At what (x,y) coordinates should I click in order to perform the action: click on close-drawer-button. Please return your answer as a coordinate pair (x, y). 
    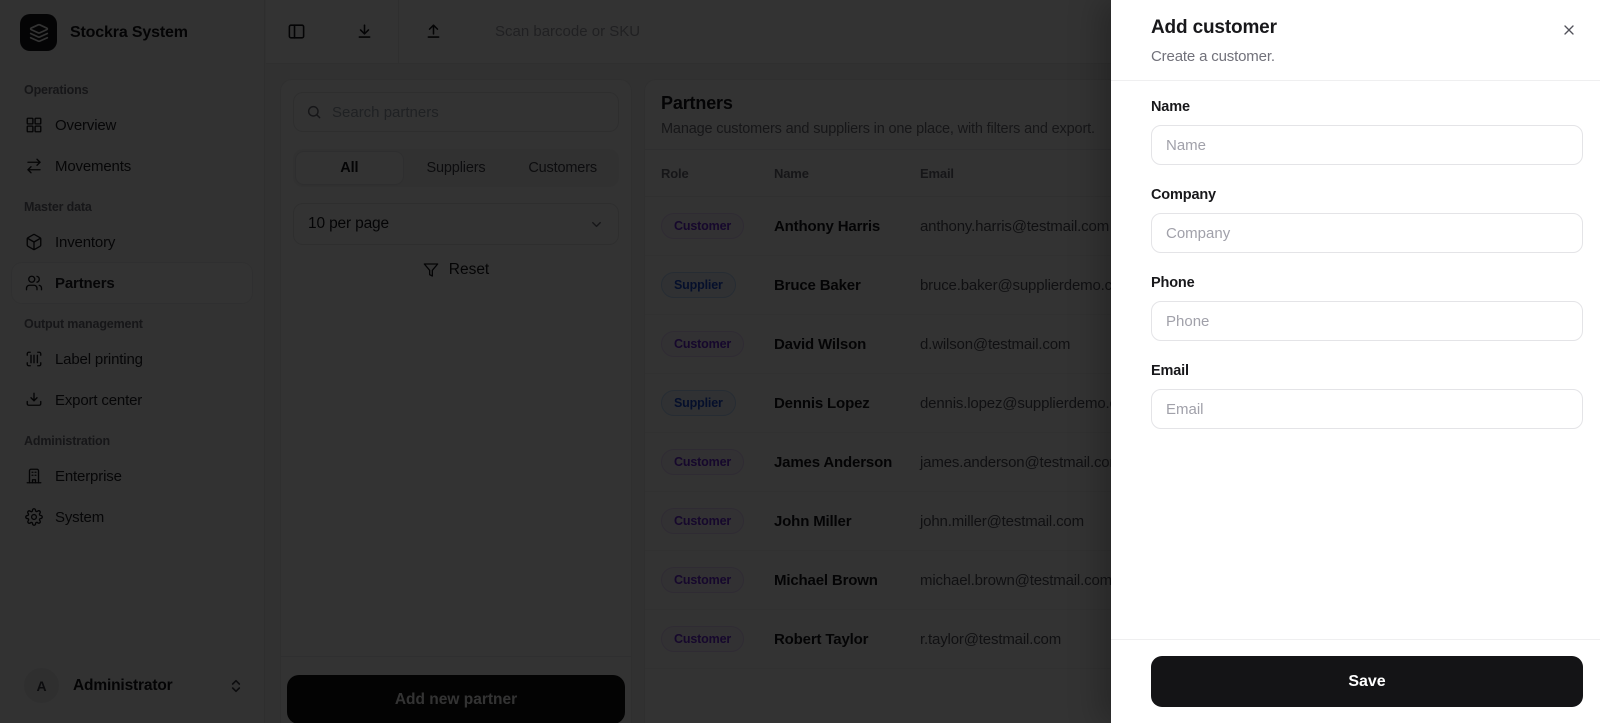
    Looking at the image, I should click on (1569, 30).